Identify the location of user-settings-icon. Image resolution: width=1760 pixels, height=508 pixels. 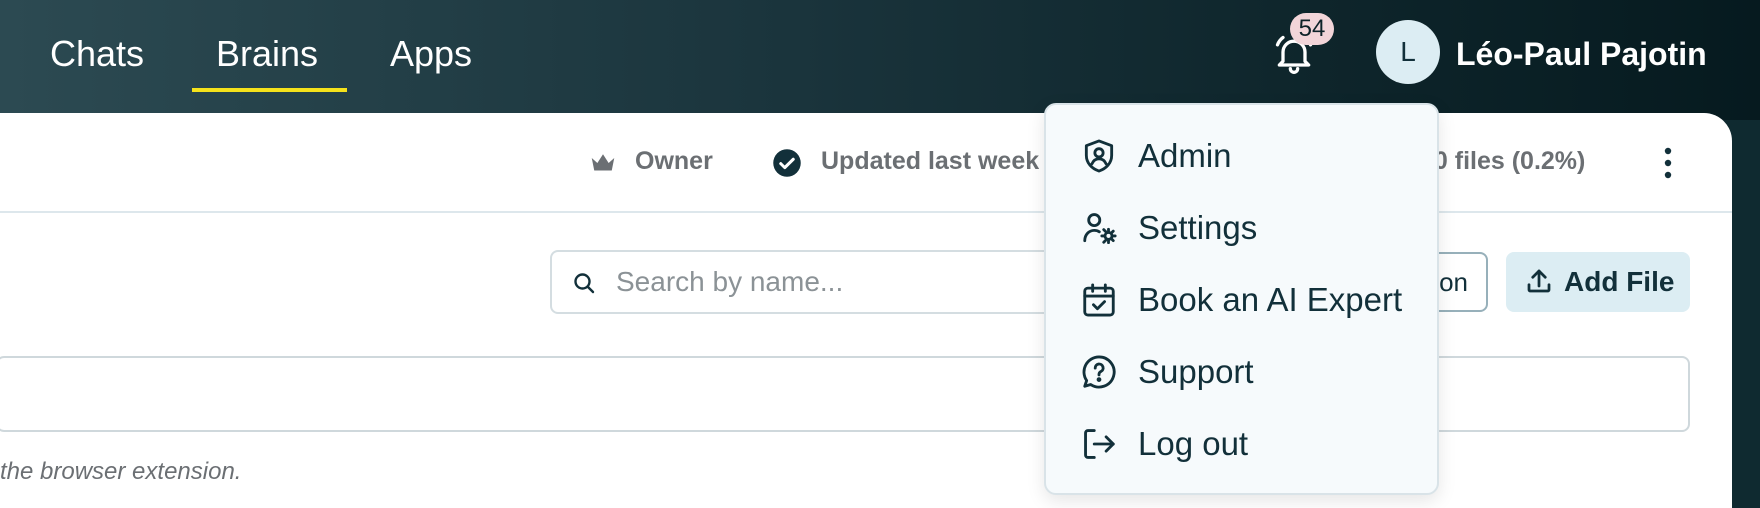
(1100, 228).